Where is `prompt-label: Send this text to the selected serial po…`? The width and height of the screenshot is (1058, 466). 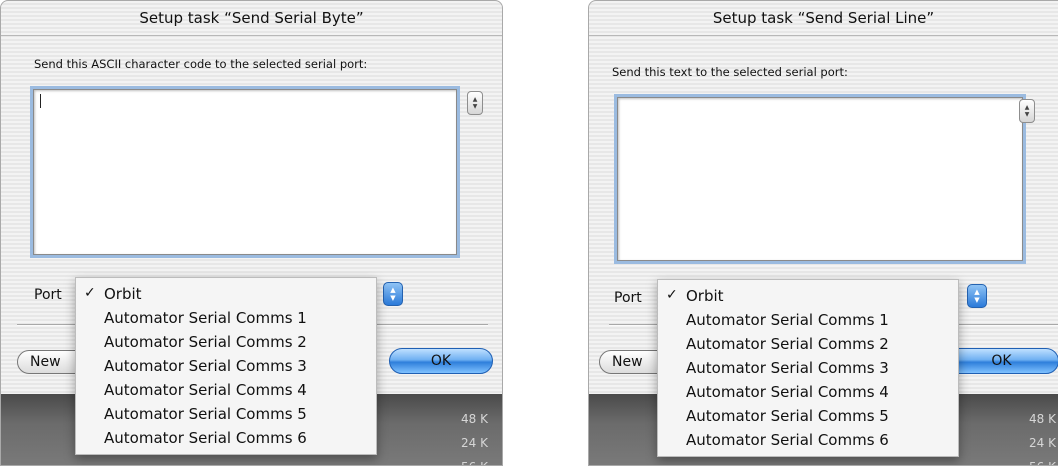
prompt-label: Send this text to the selected serial po… is located at coordinates (730, 72).